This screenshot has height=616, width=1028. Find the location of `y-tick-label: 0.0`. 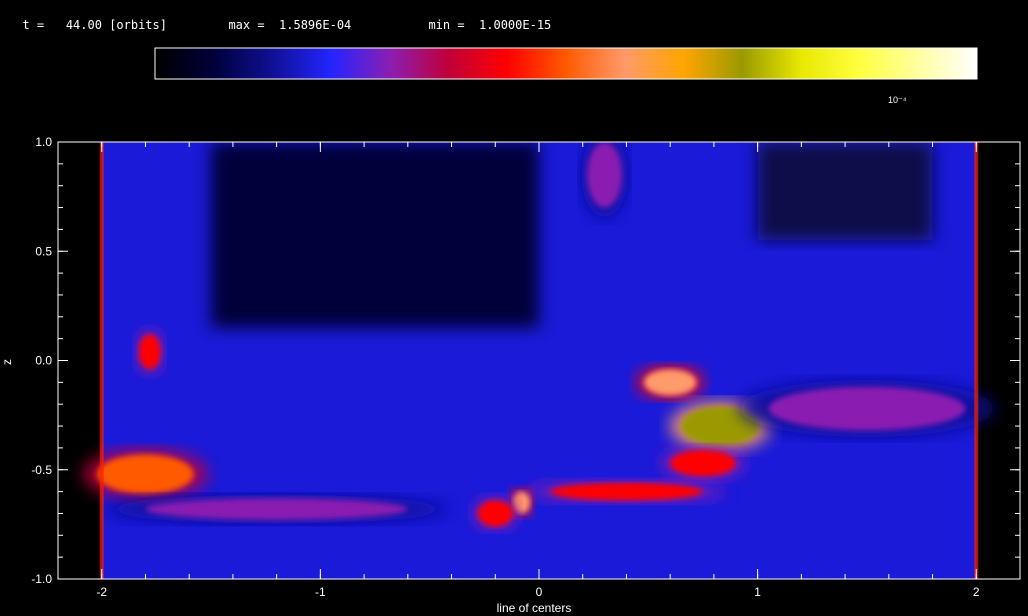

y-tick-label: 0.0 is located at coordinates (43, 361).